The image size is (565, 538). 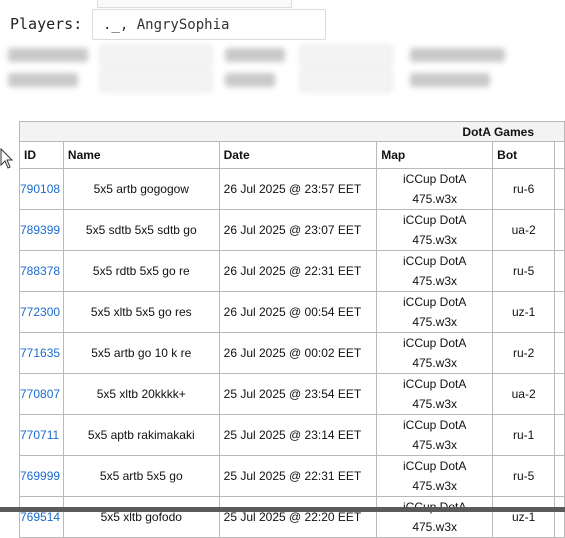 I want to click on game-name-cell: 5x5 artb gogogow, so click(x=141, y=189).